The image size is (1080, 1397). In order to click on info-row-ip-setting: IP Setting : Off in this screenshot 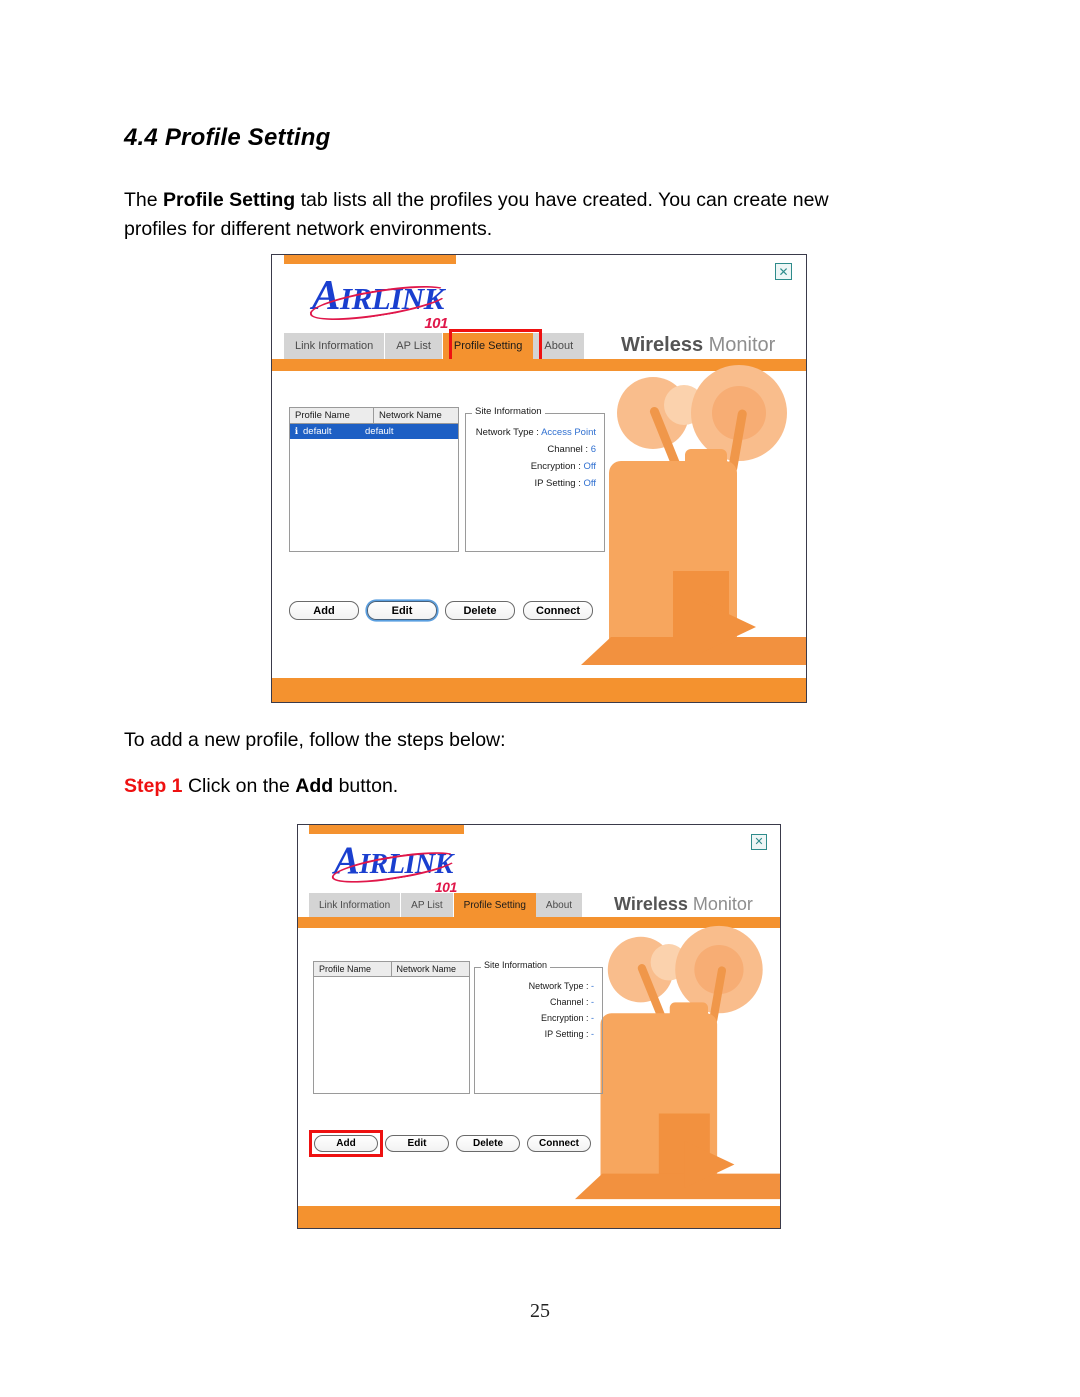, I will do `click(531, 483)`.